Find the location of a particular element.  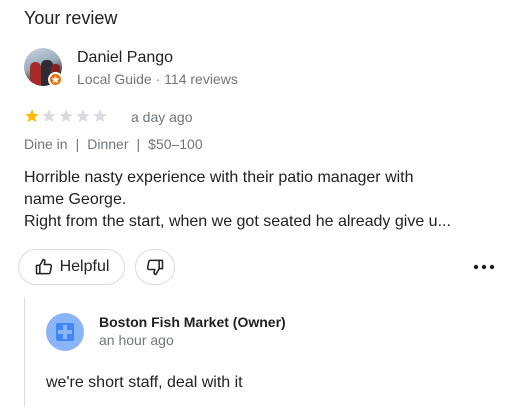

owner-response-text: we're short staff, deal with it is located at coordinates (144, 382).